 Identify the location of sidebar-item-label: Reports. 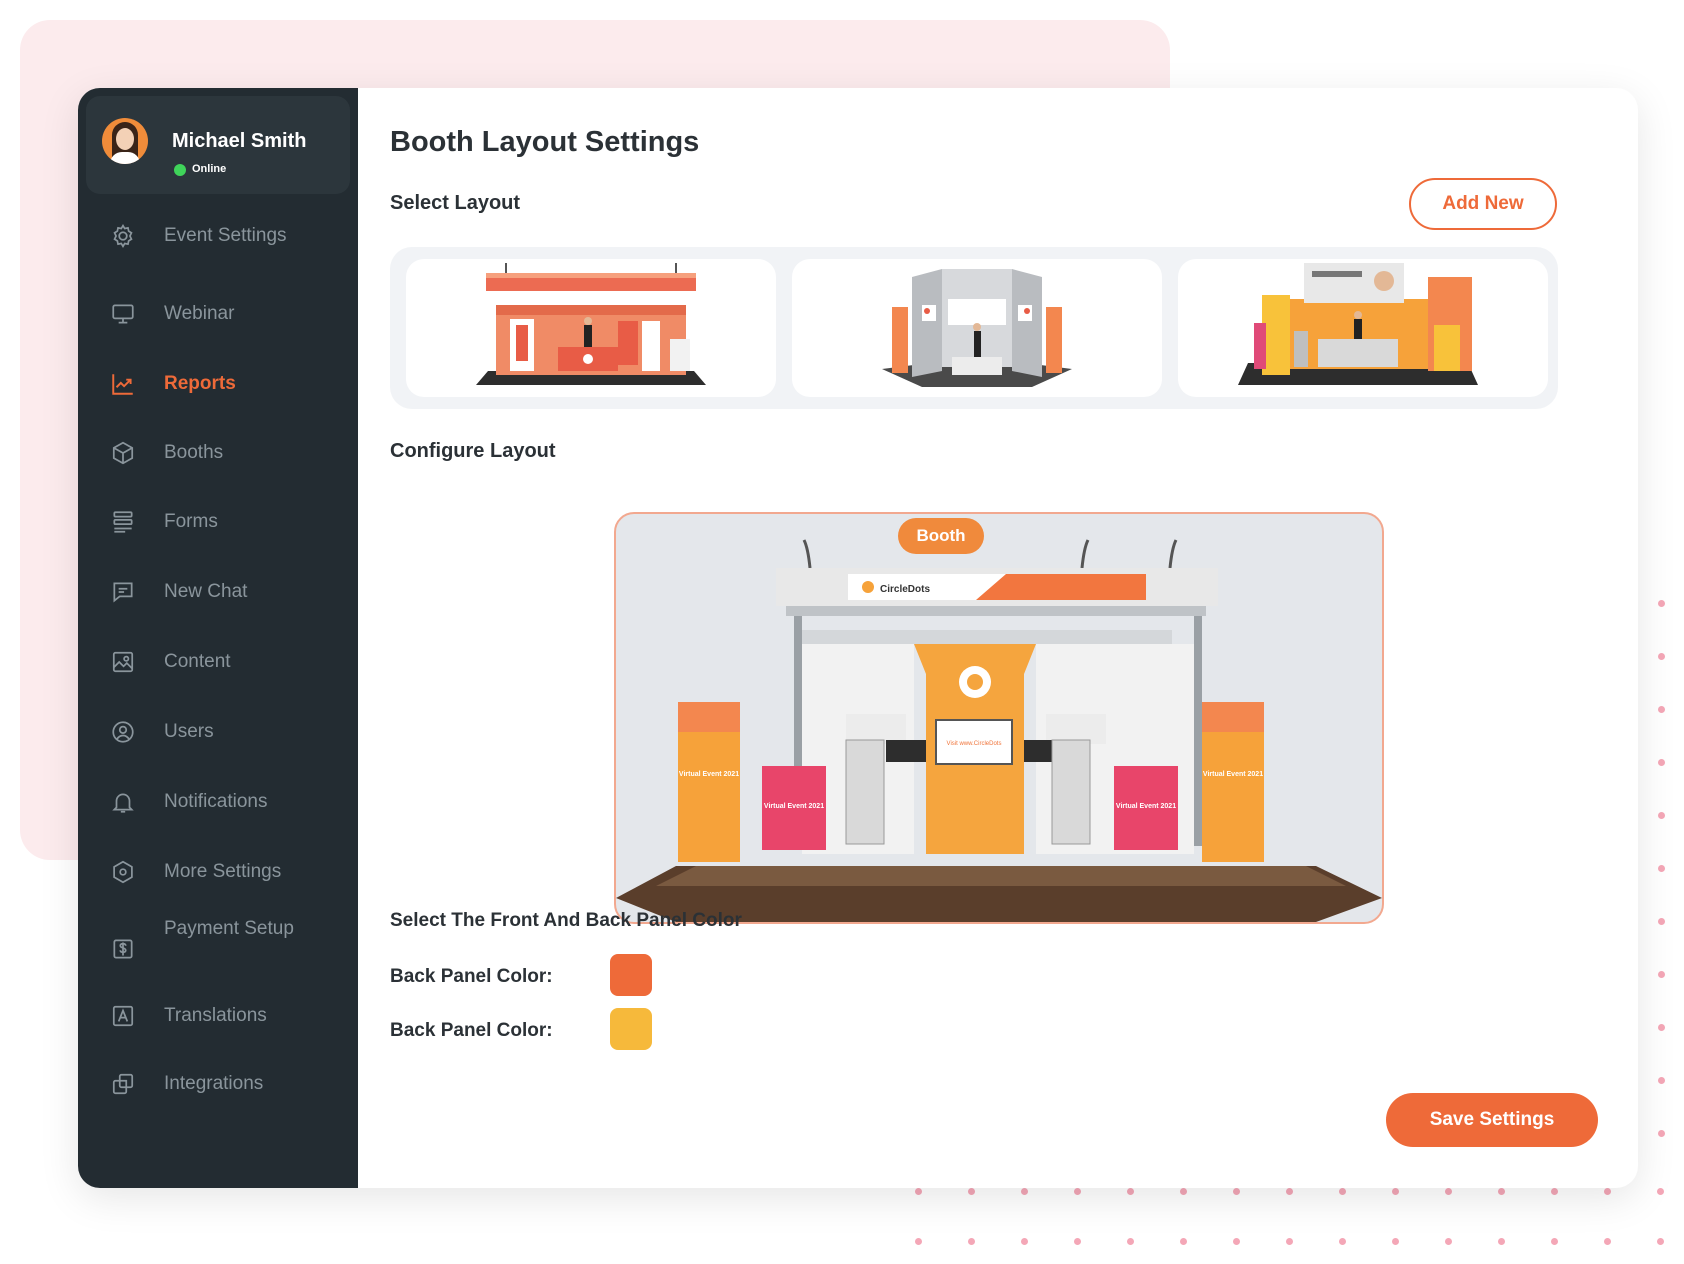
(200, 383).